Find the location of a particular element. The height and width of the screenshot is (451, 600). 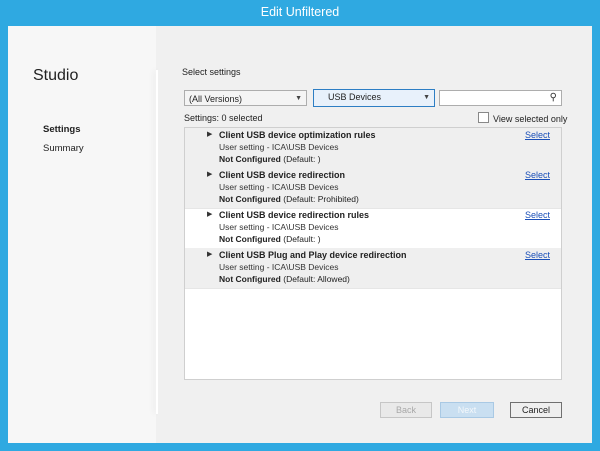

search-field: ⚲ is located at coordinates (500, 98).